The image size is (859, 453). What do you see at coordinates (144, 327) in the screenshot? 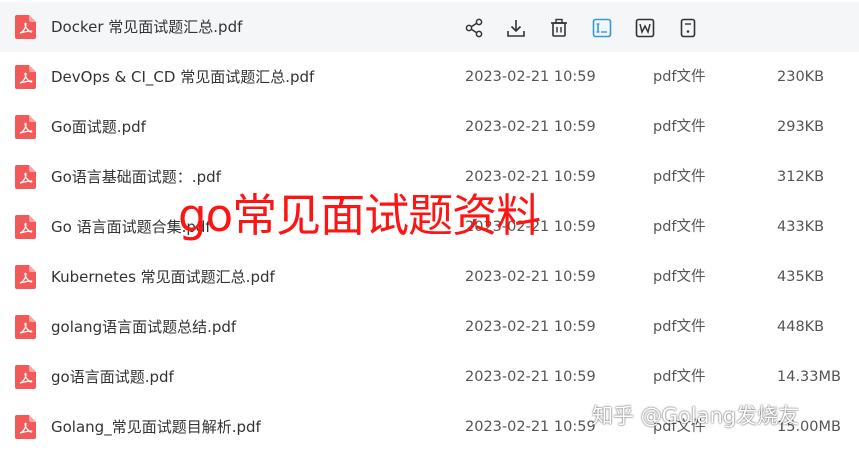
I see `file-name: golang语言面试题总结.pdf` at bounding box center [144, 327].